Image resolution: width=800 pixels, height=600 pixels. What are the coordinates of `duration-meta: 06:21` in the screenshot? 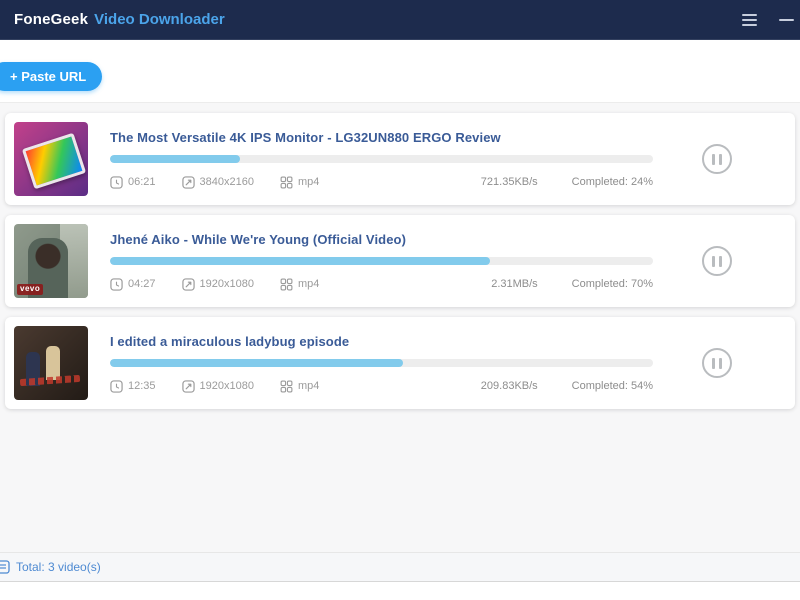 It's located at (133, 182).